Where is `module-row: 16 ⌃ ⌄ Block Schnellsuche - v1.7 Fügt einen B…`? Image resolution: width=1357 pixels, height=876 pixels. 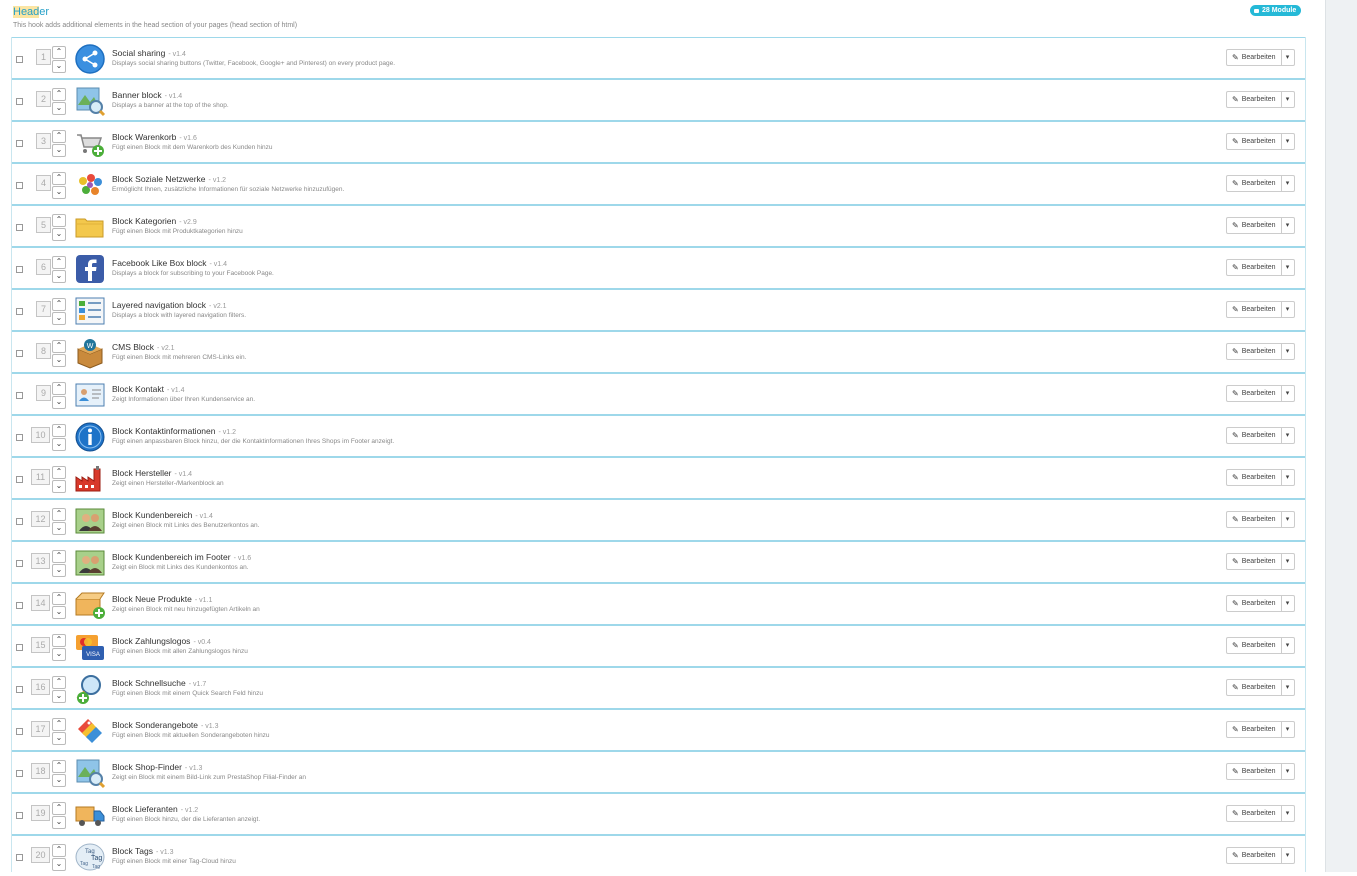 module-row: 16 ⌃ ⌄ Block Schnellsuche - v1.7 Fügt einen B… is located at coordinates (658, 687).